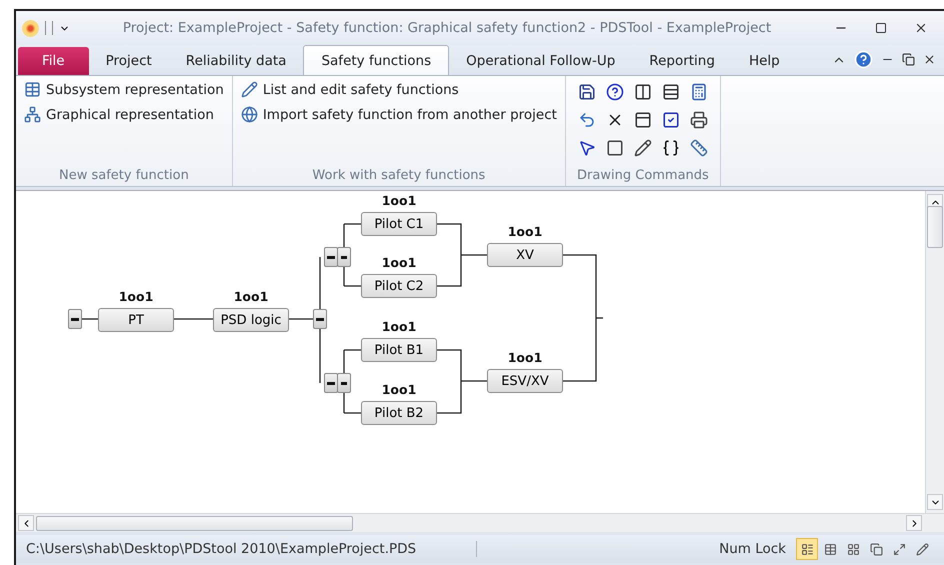  I want to click on grid-icon, so click(853, 549).